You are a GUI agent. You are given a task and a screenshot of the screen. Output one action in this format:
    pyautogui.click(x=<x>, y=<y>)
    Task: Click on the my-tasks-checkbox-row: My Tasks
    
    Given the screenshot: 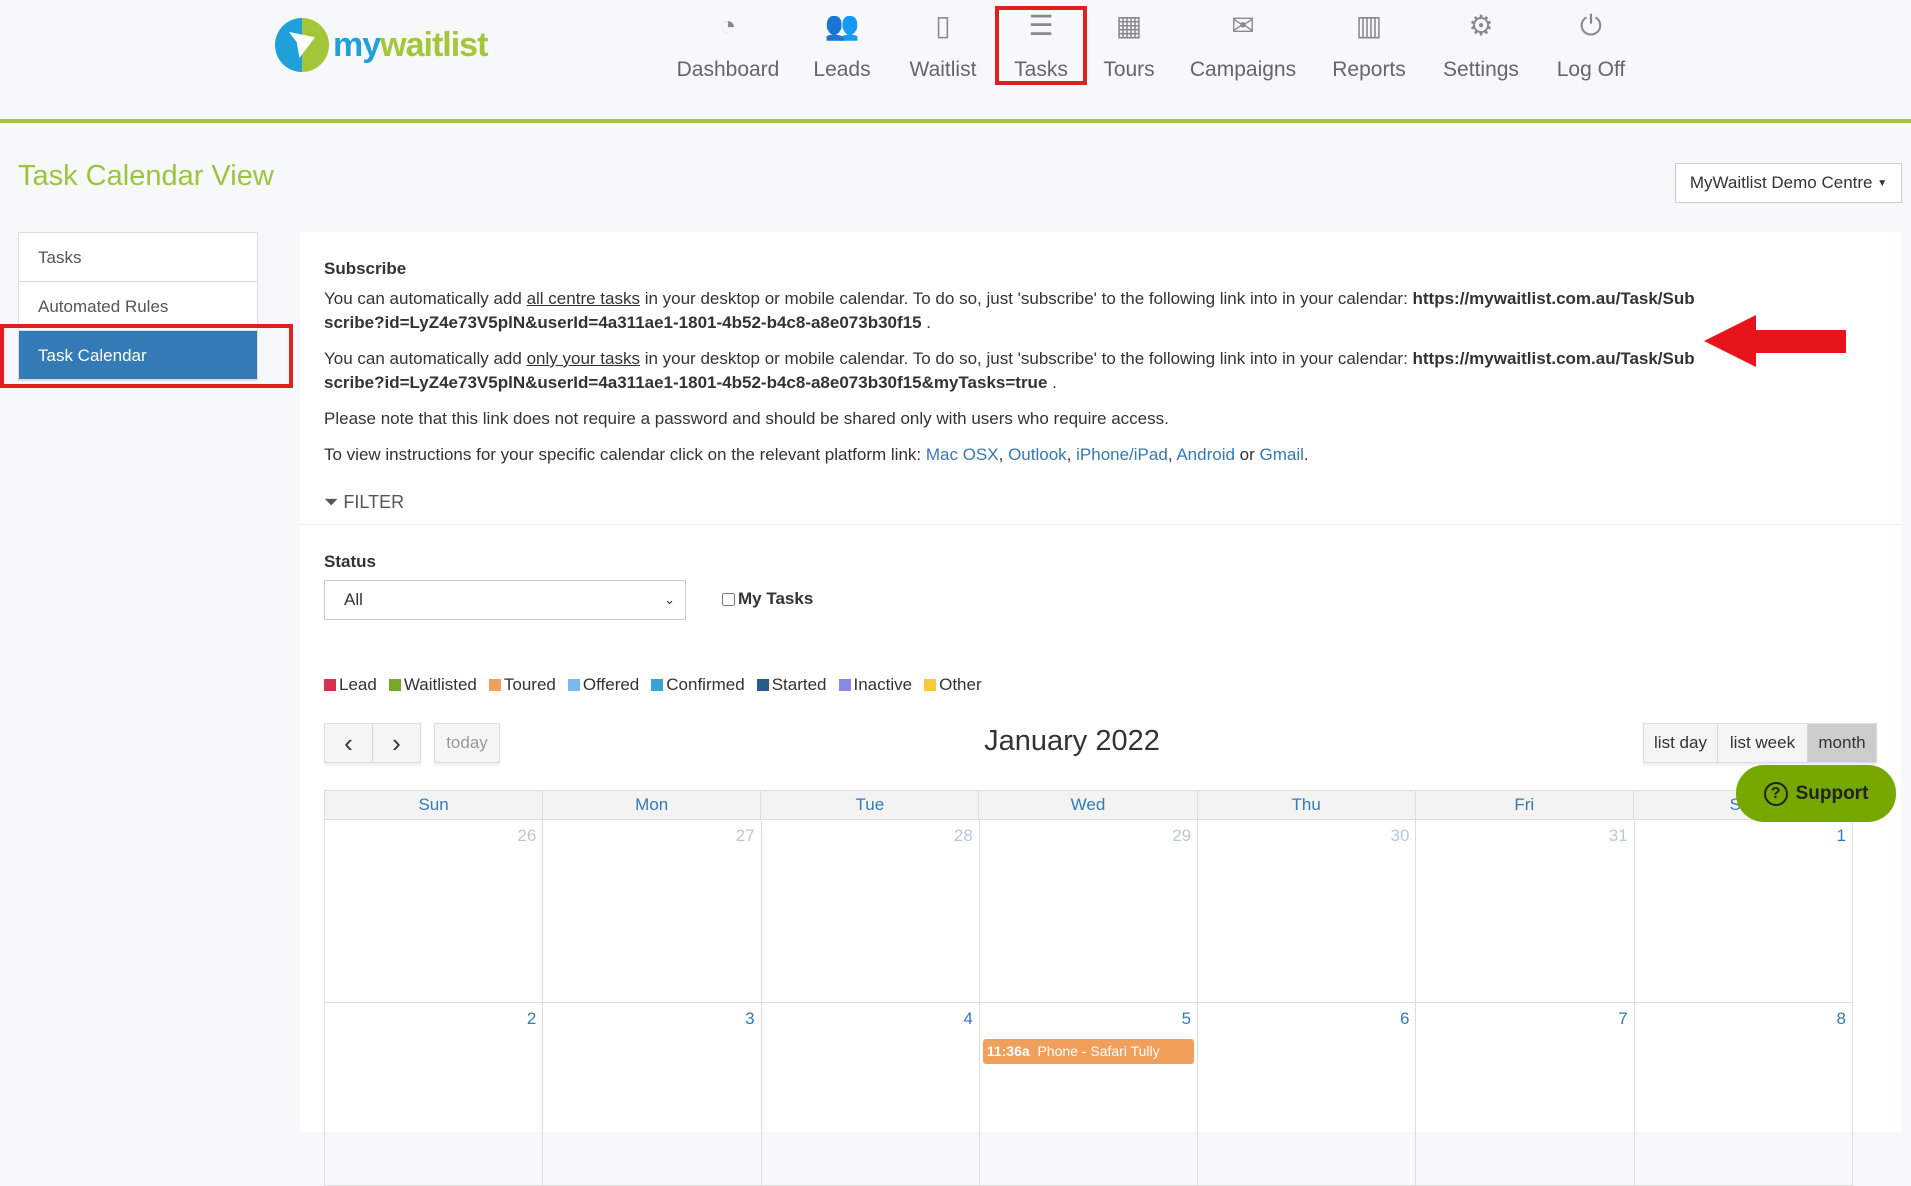 What is the action you would take?
    pyautogui.click(x=767, y=599)
    